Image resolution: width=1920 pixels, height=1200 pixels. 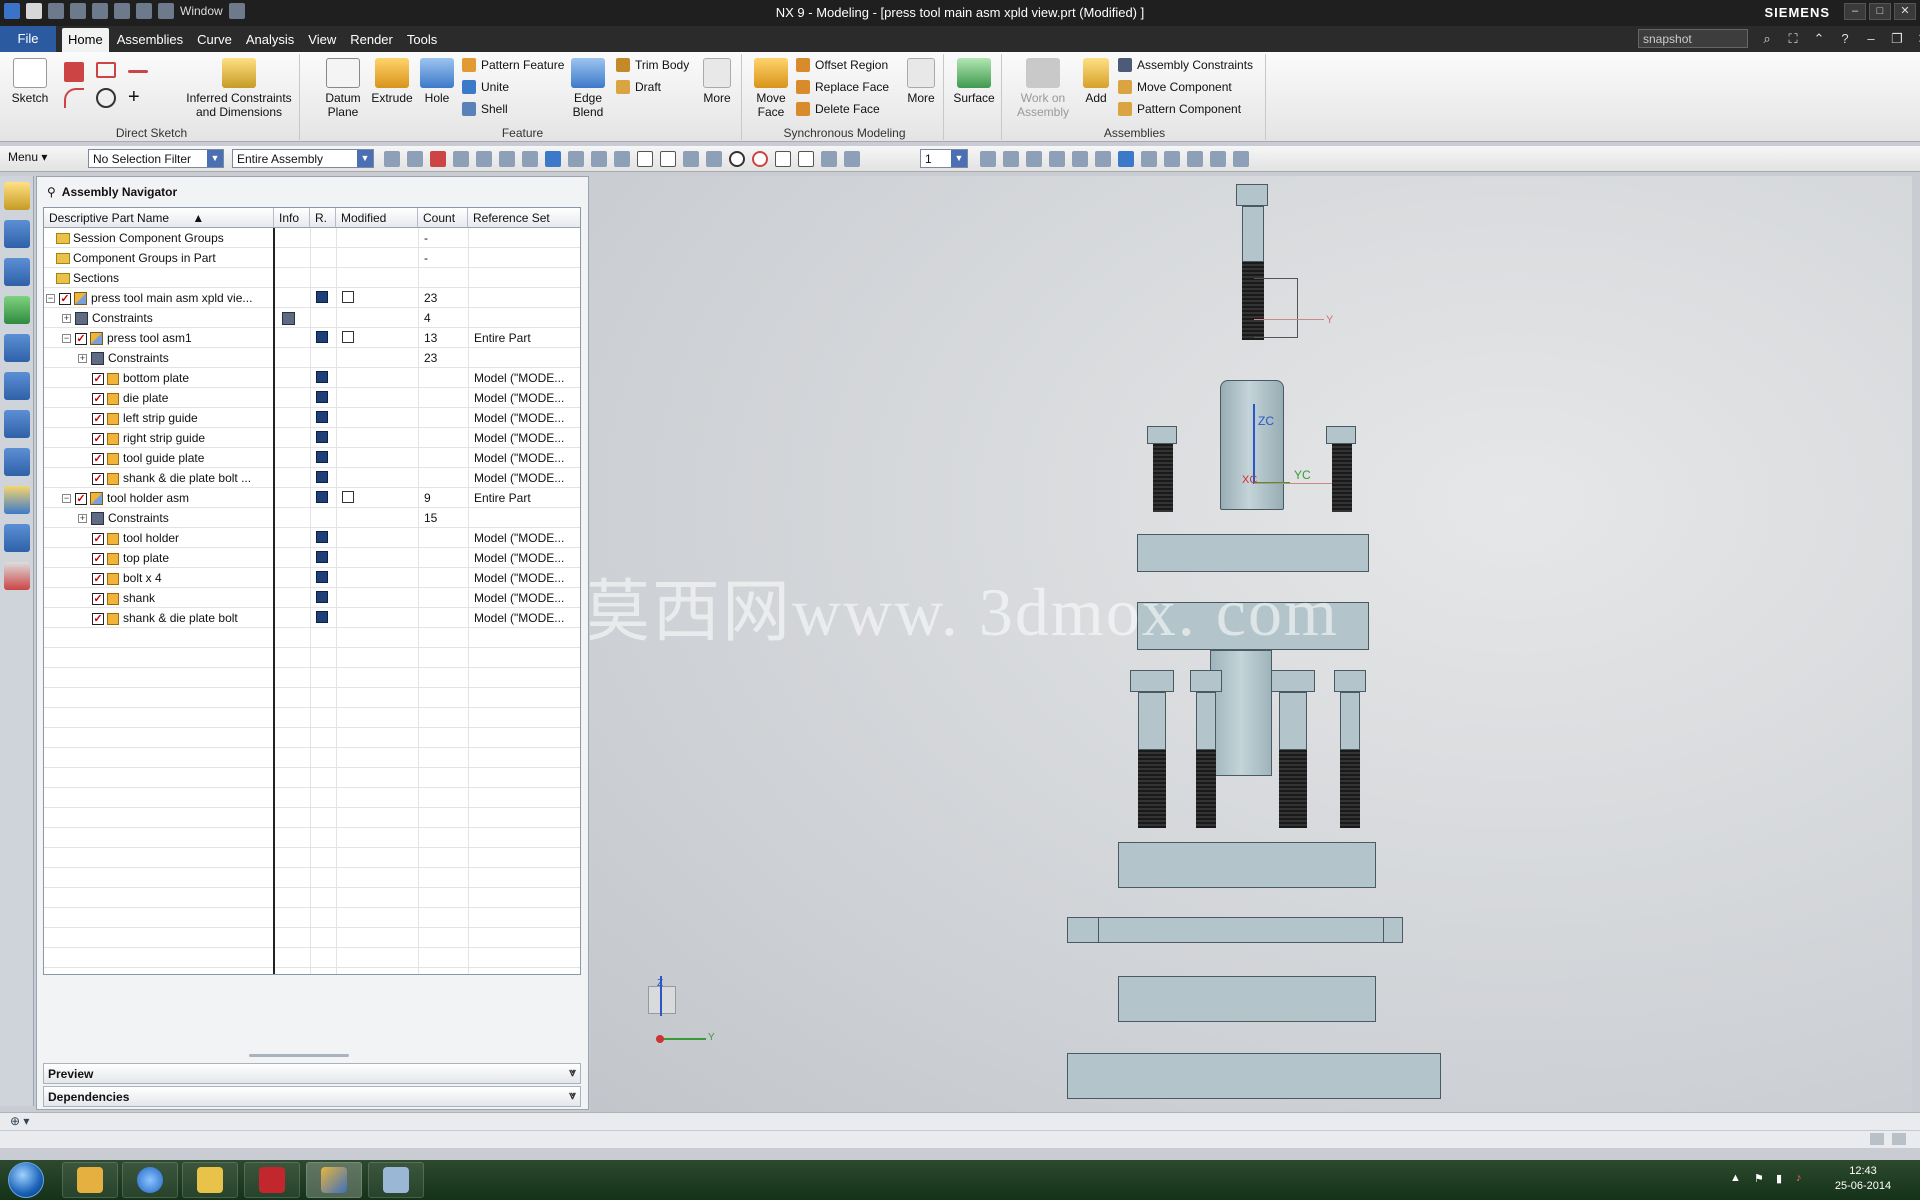 I want to click on bolt-part, so click(x=1342, y=470).